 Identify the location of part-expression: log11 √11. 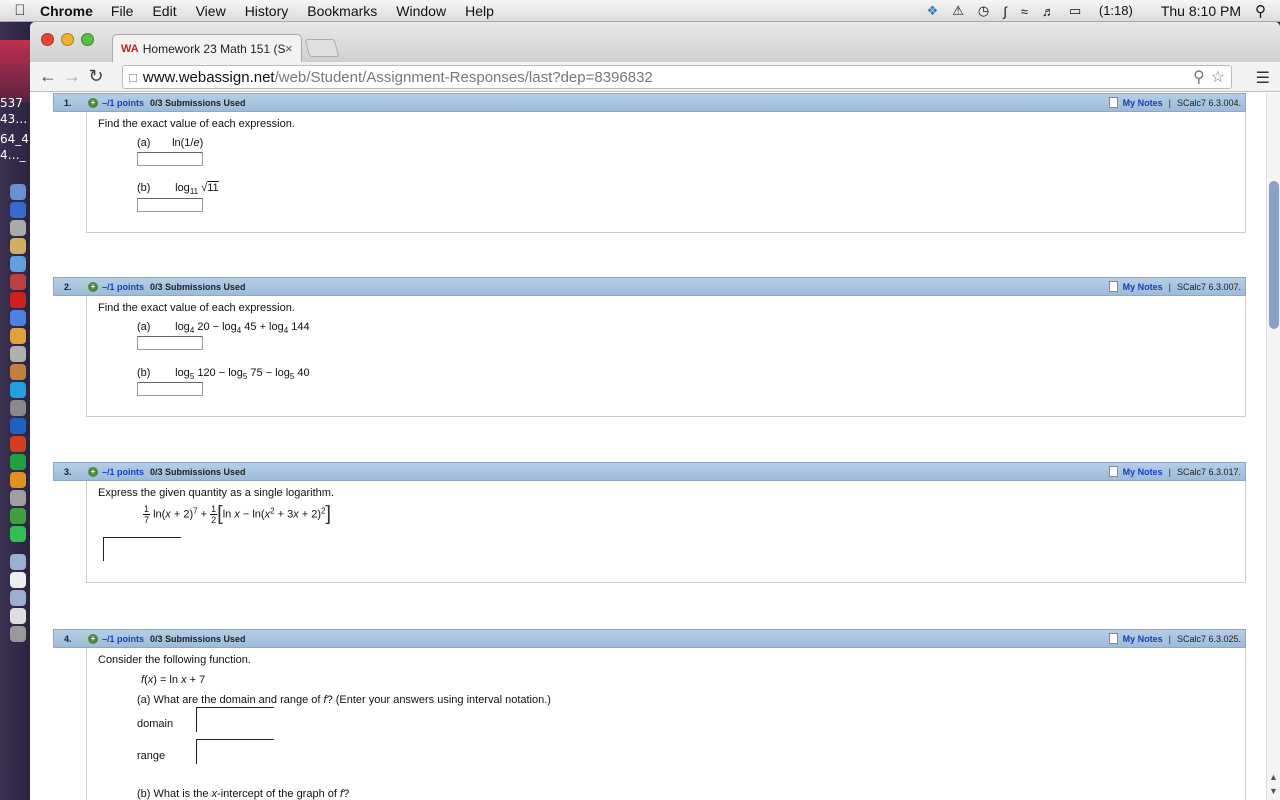
(195, 189).